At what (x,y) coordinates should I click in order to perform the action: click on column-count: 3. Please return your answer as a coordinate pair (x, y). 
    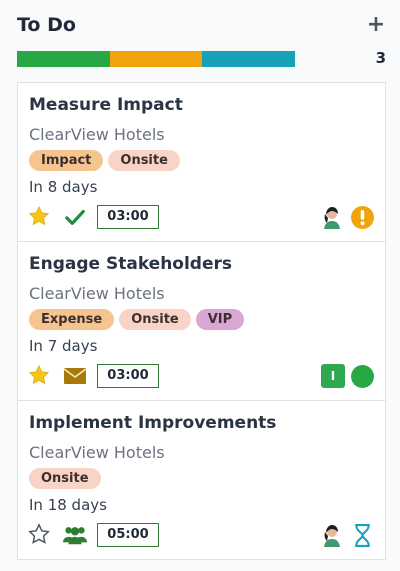
    Looking at the image, I should click on (380, 58).